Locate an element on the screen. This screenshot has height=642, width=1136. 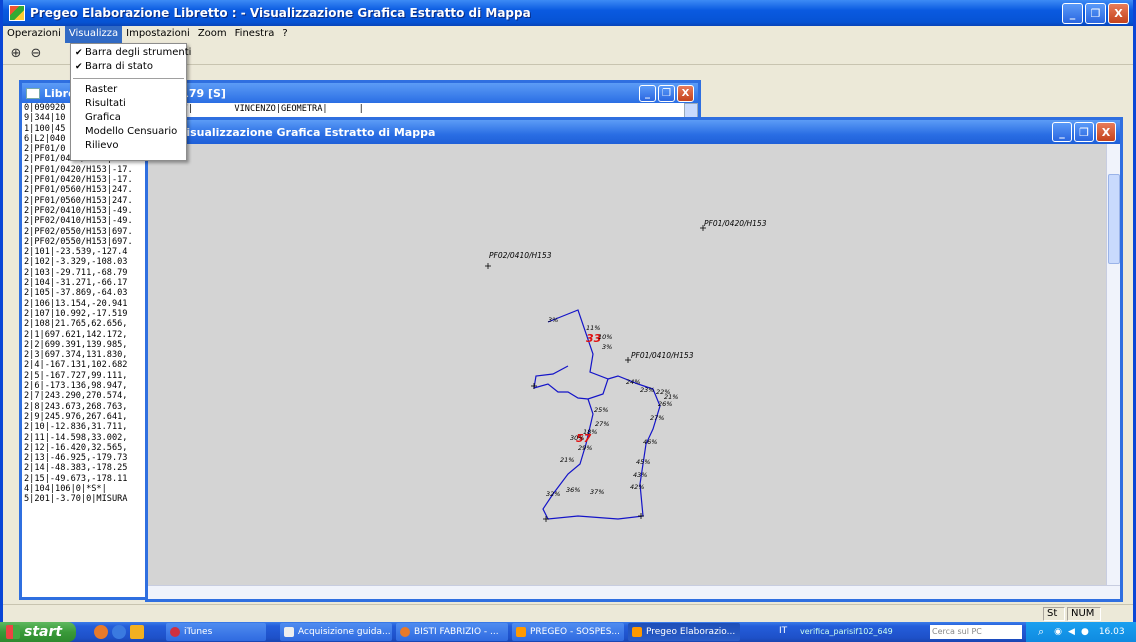
libretto-minimize-button: _ is located at coordinates (647, 93).